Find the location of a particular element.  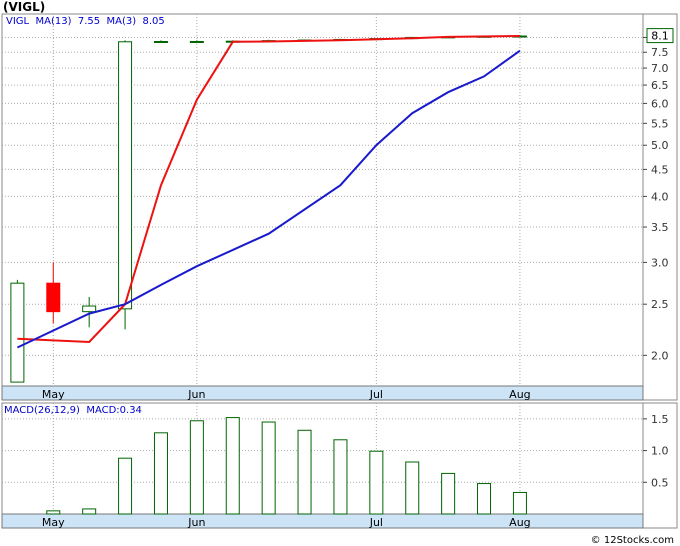

price-y-tick-label: 3.0 is located at coordinates (660, 262).